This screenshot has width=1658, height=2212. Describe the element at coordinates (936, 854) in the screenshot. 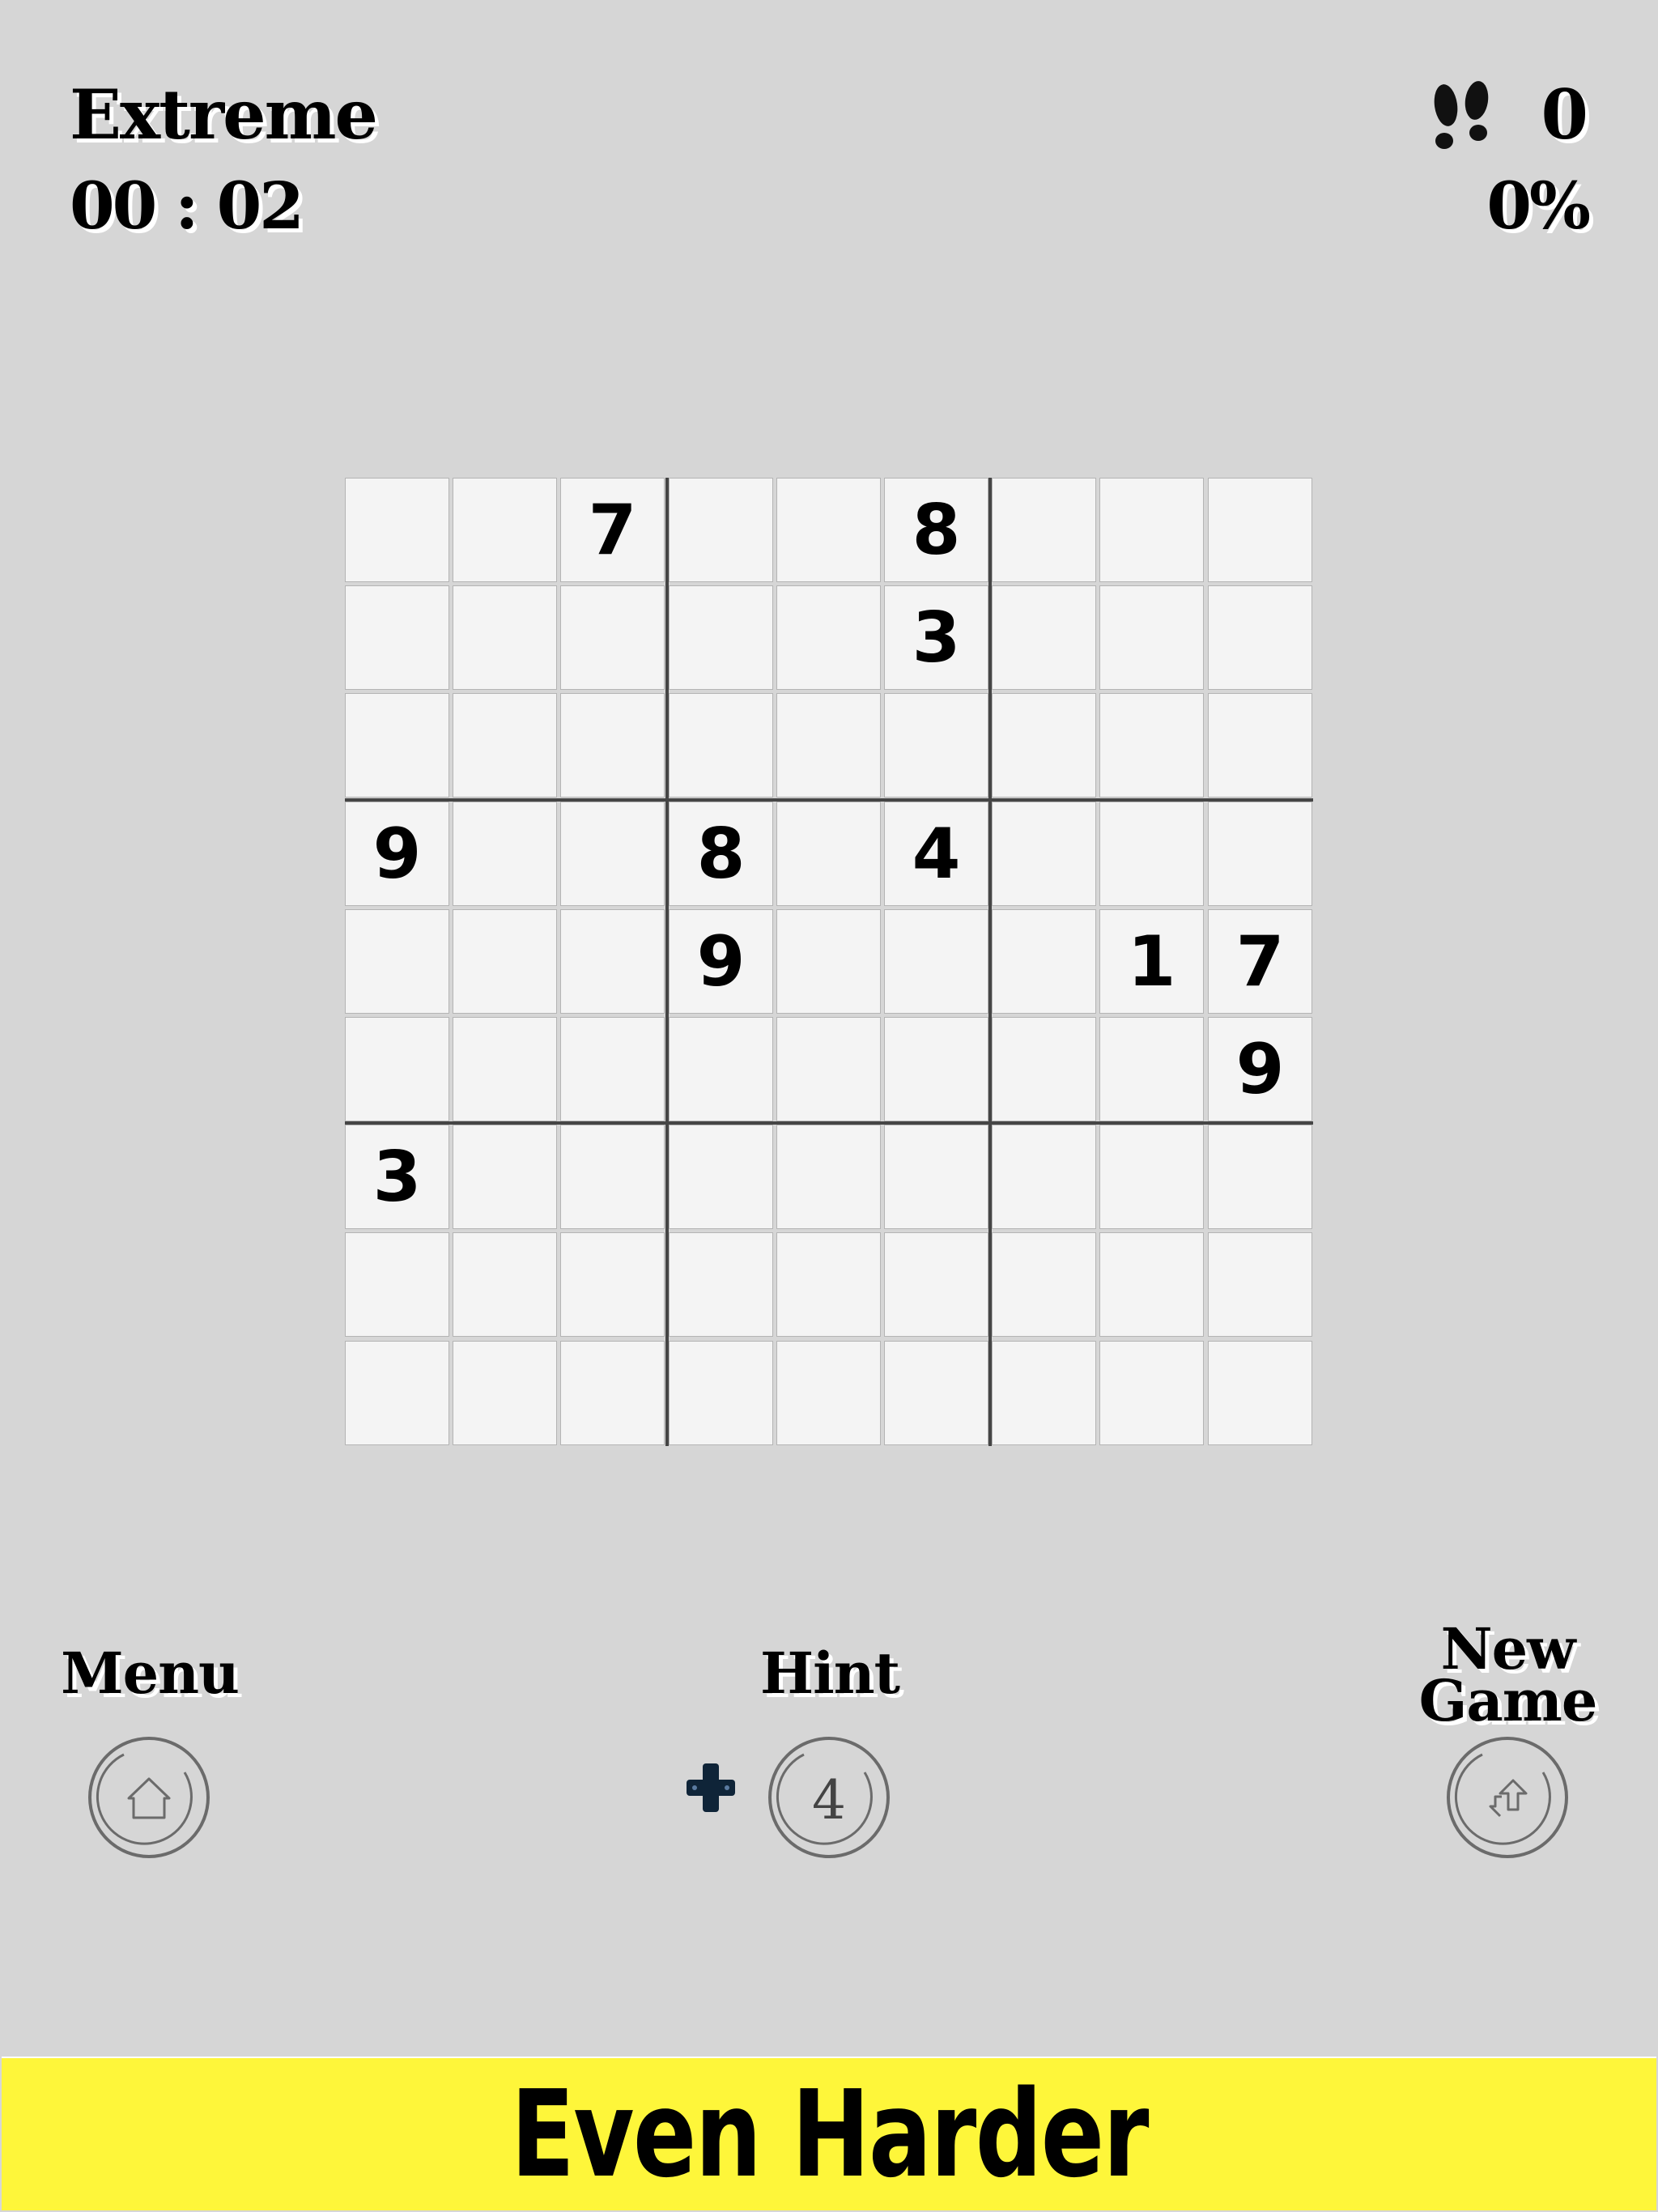

I see `sudoku-cell: 4` at that location.